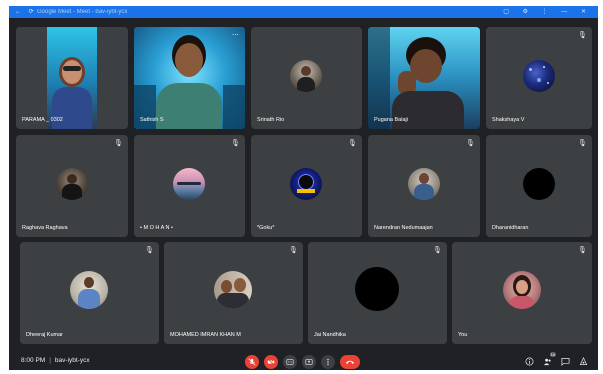 Image resolution: width=603 pixels, height=374 pixels. I want to click on participant-name: PARAMA _ 0302, so click(42, 120).